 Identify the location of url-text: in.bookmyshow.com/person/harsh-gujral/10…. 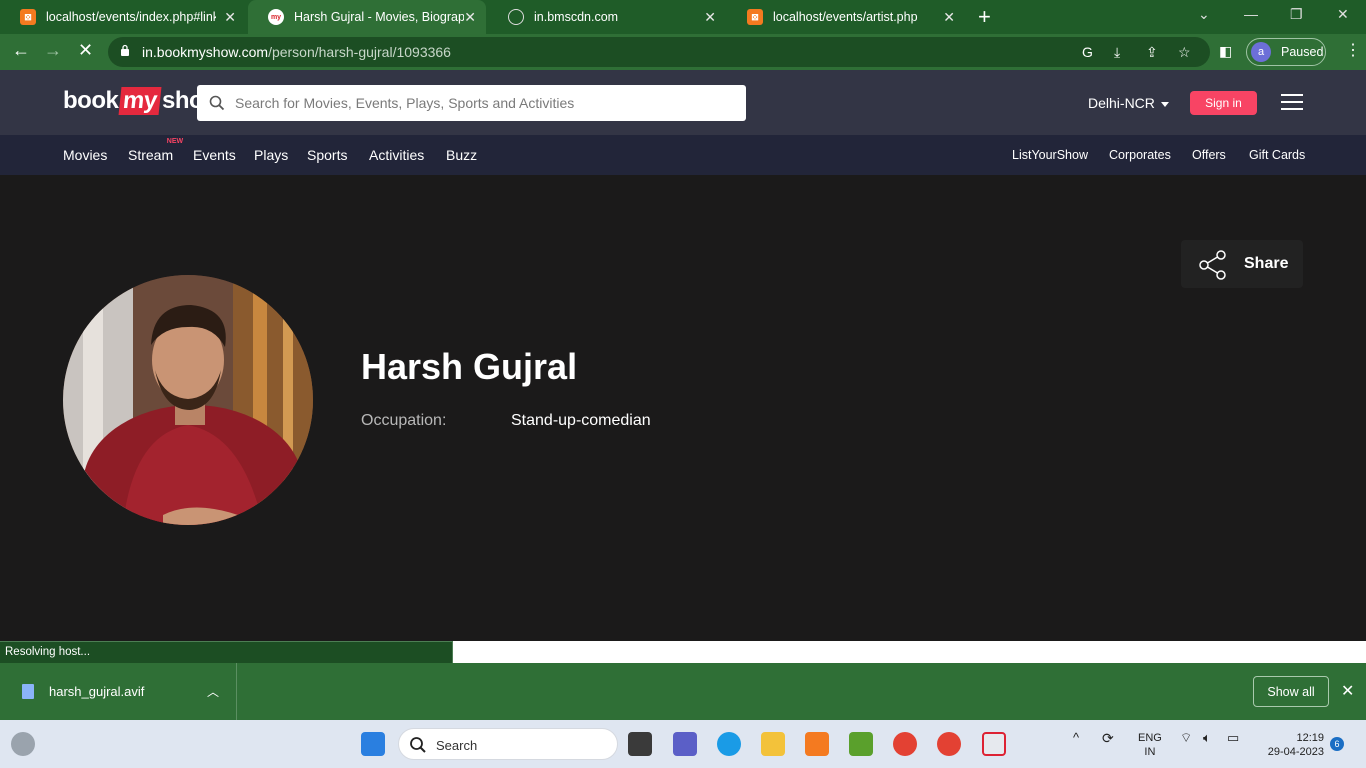
(296, 52).